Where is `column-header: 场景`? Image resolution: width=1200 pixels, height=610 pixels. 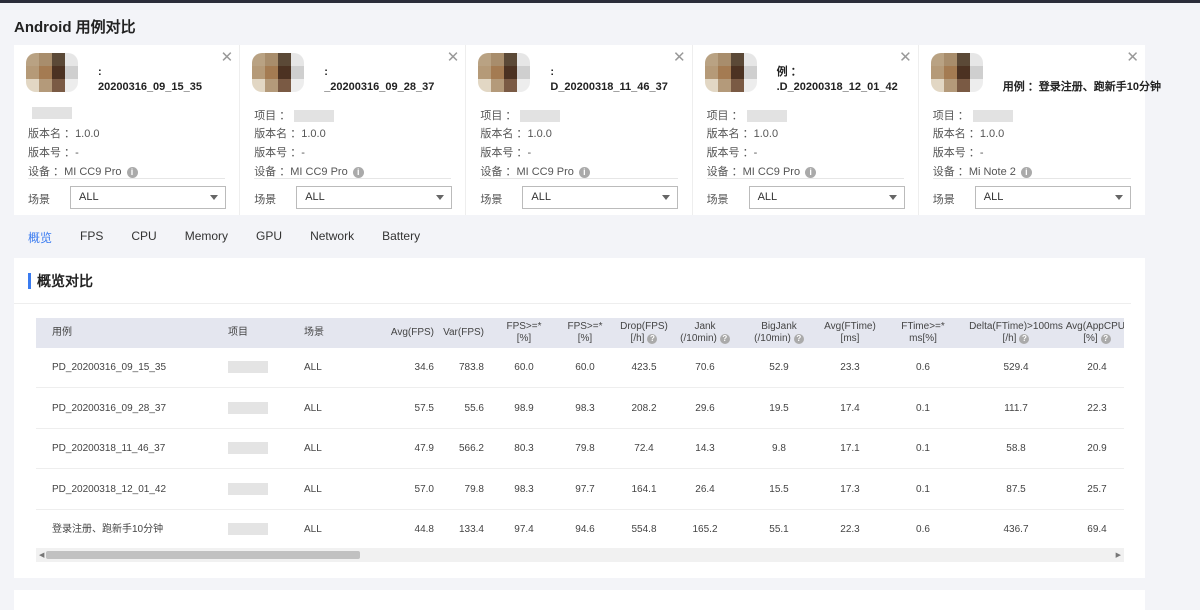 column-header: 场景 is located at coordinates (314, 332).